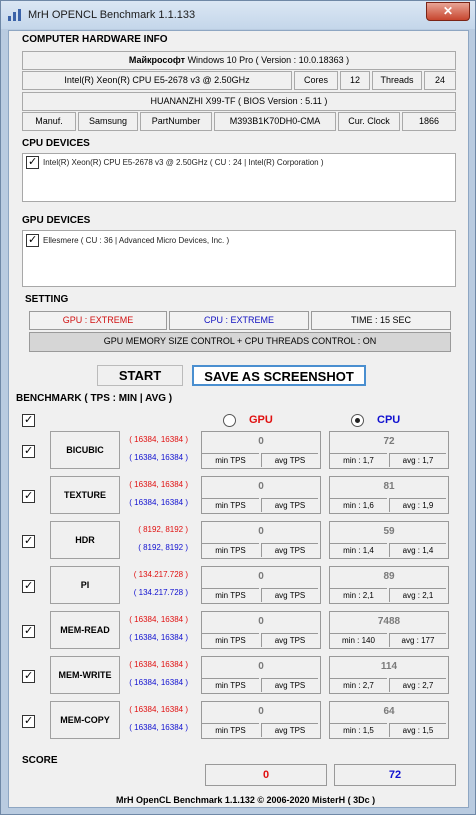 The image size is (476, 815). Describe the element at coordinates (389, 495) in the screenshot. I see `cpu-result-box: 81 min : 1,6 avg : 1,9` at that location.